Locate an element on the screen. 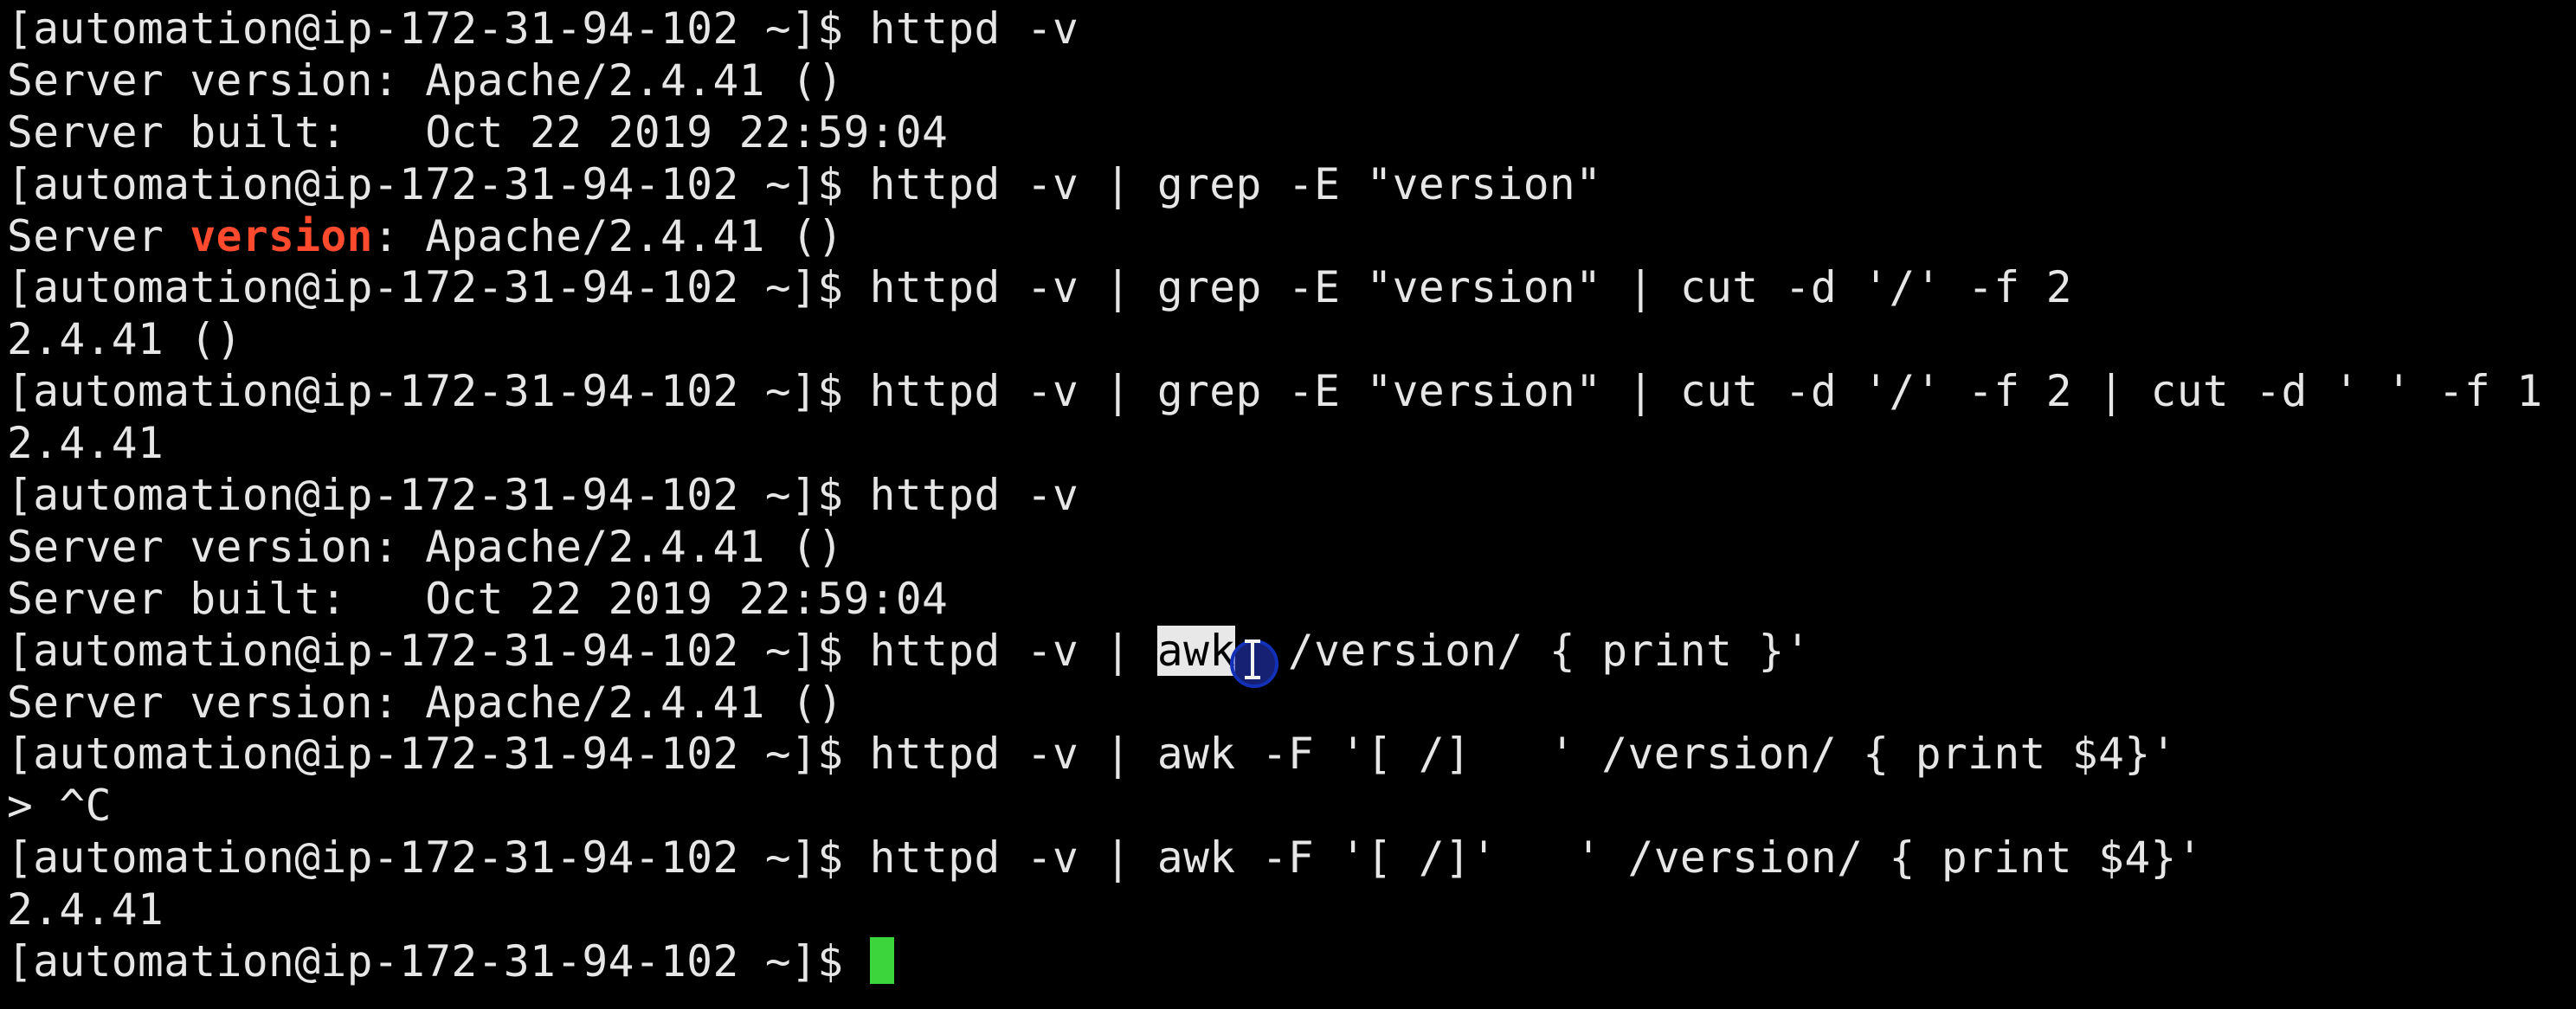 This screenshot has height=1009, width=2576. terminal-text: Server is located at coordinates (98, 236).